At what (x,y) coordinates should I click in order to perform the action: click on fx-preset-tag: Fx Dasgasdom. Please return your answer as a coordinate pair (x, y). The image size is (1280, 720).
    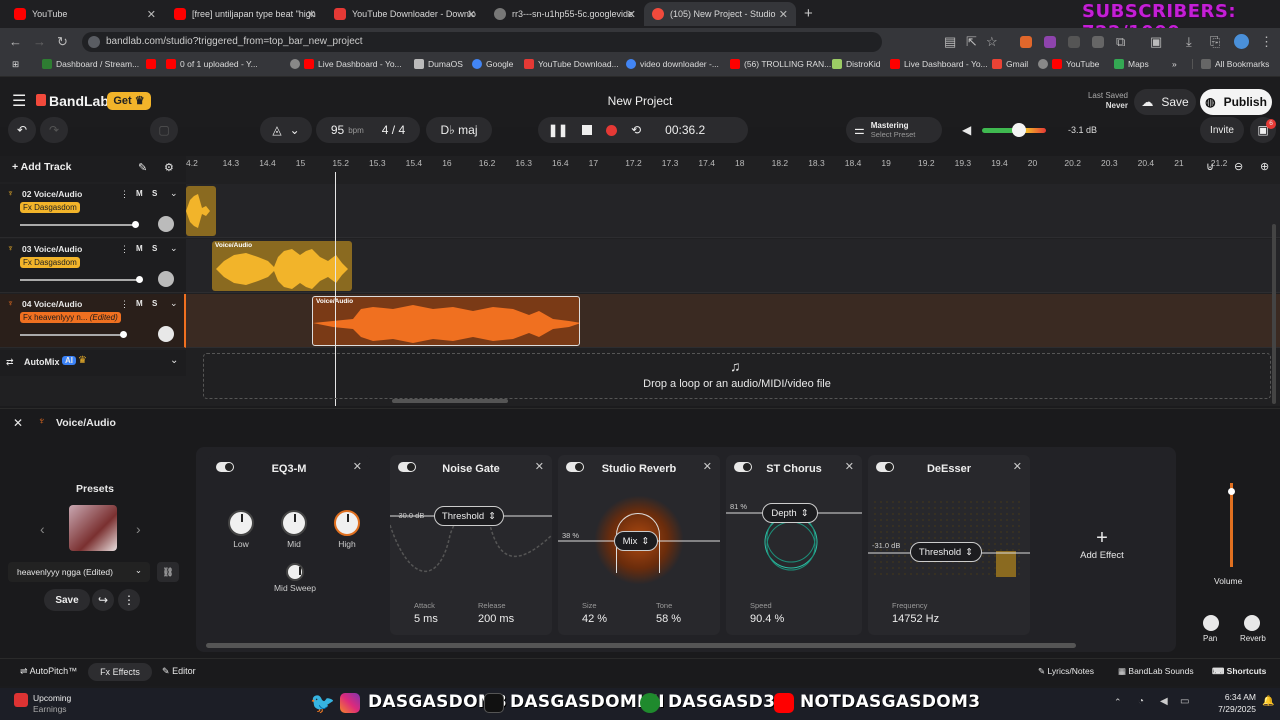
    Looking at the image, I should click on (50, 207).